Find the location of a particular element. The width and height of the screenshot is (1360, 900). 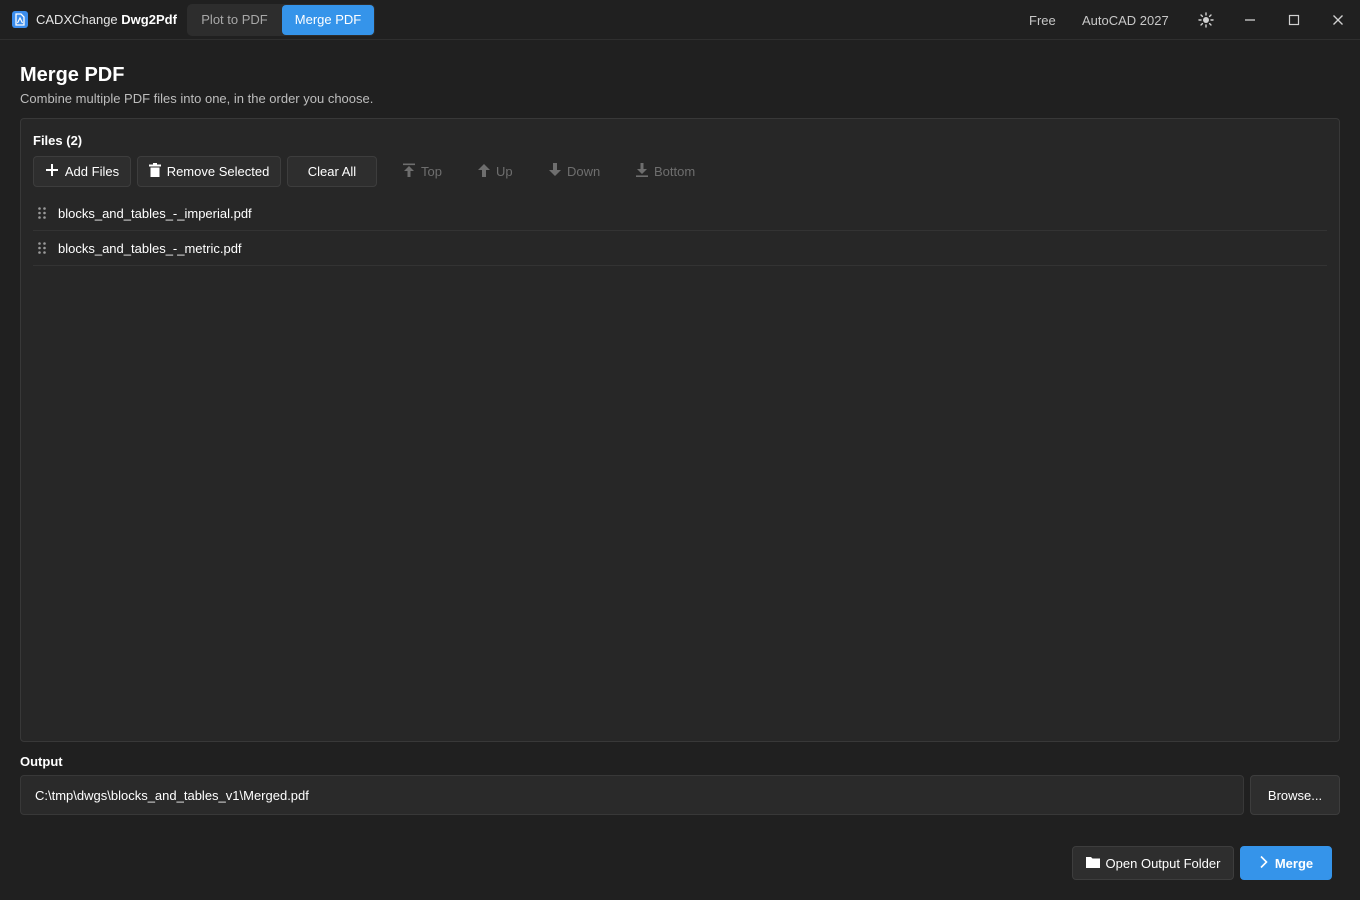

clear-all-label: Clear All is located at coordinates (332, 171).